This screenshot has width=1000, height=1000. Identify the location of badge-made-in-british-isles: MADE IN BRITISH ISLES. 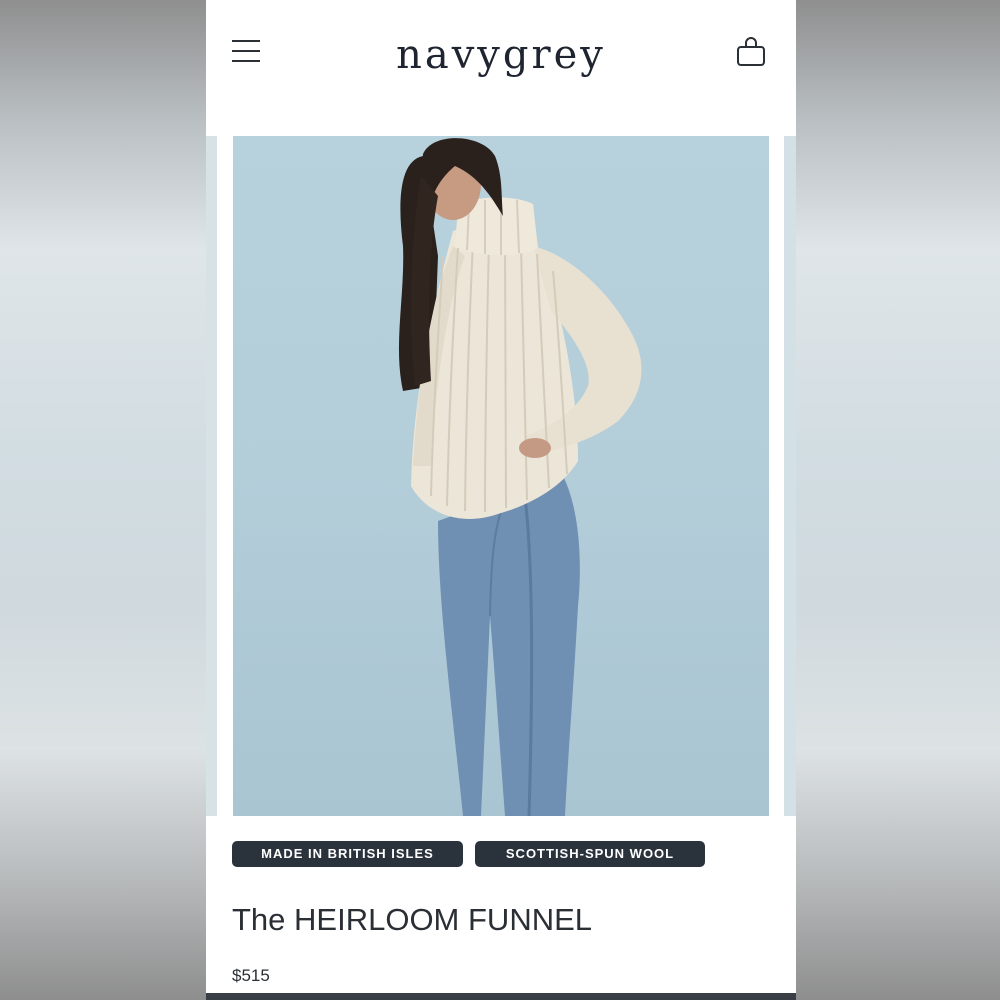
(347, 854).